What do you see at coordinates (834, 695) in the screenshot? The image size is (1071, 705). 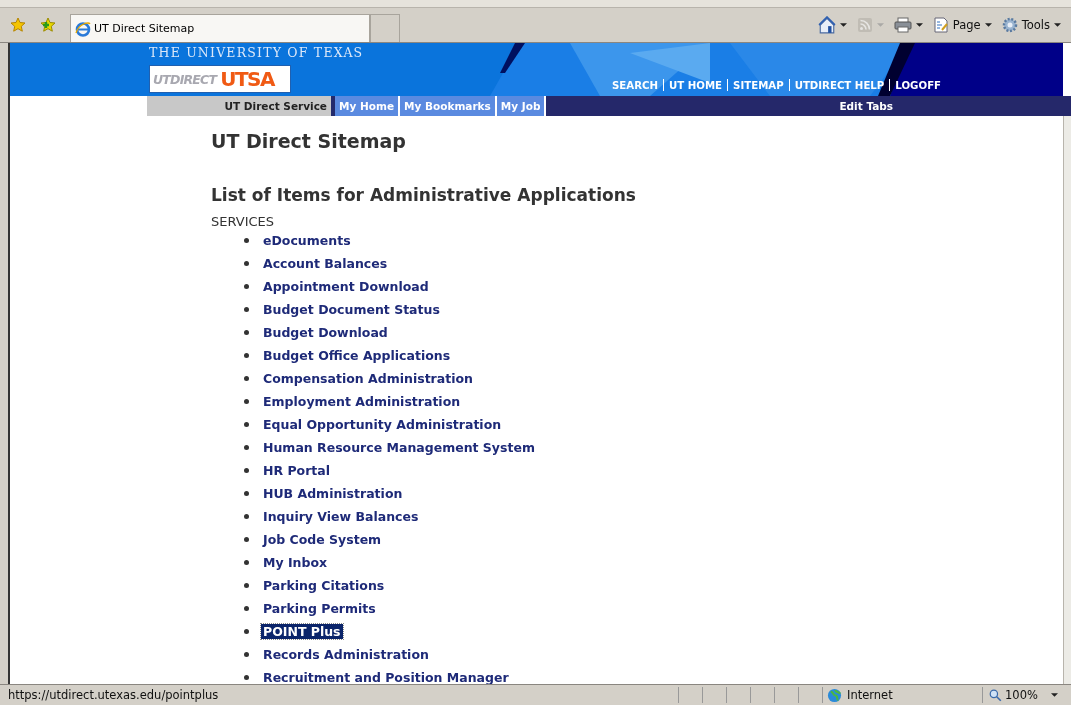 I see `globe-icon` at bounding box center [834, 695].